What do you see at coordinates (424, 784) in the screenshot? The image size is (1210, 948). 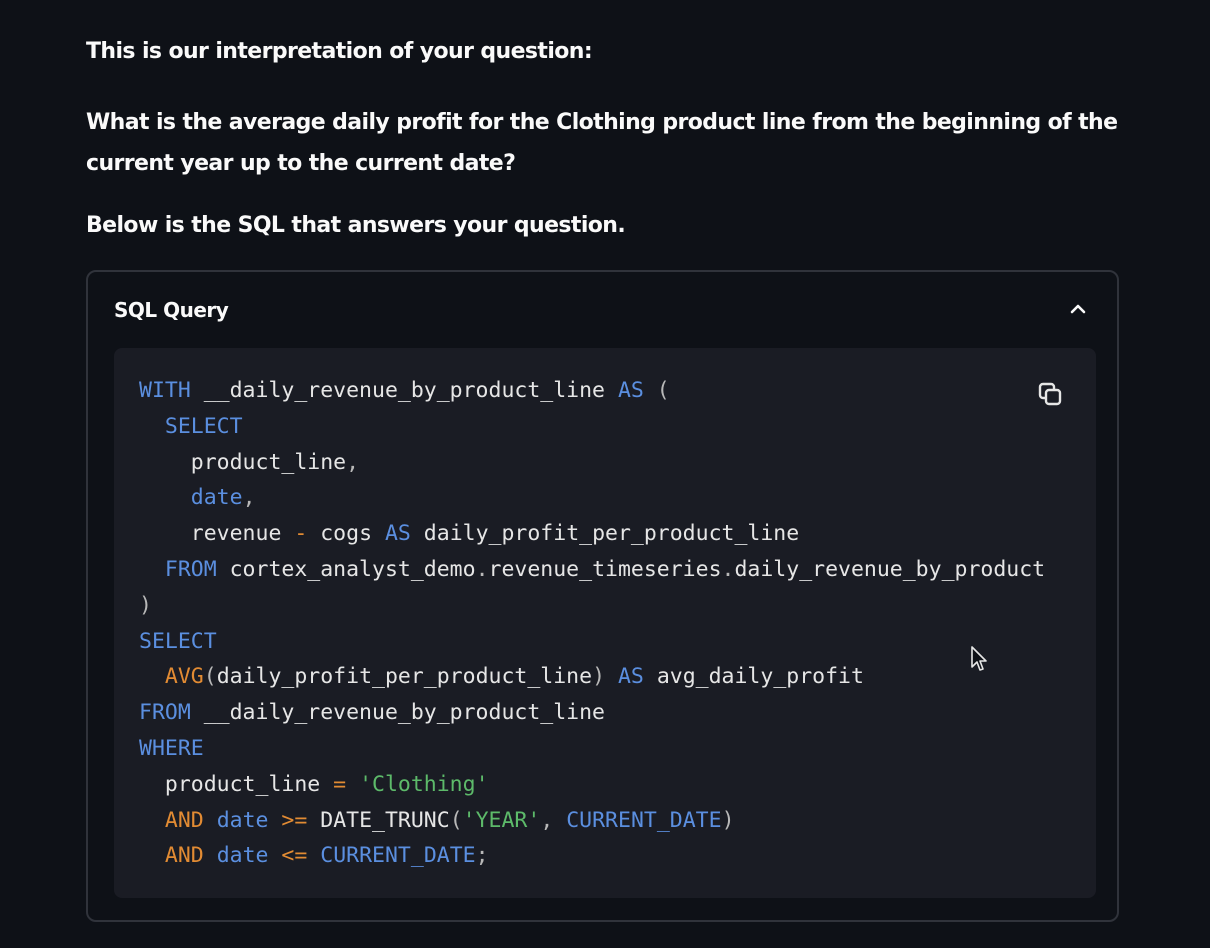 I see `code-token: 'Clothing'` at bounding box center [424, 784].